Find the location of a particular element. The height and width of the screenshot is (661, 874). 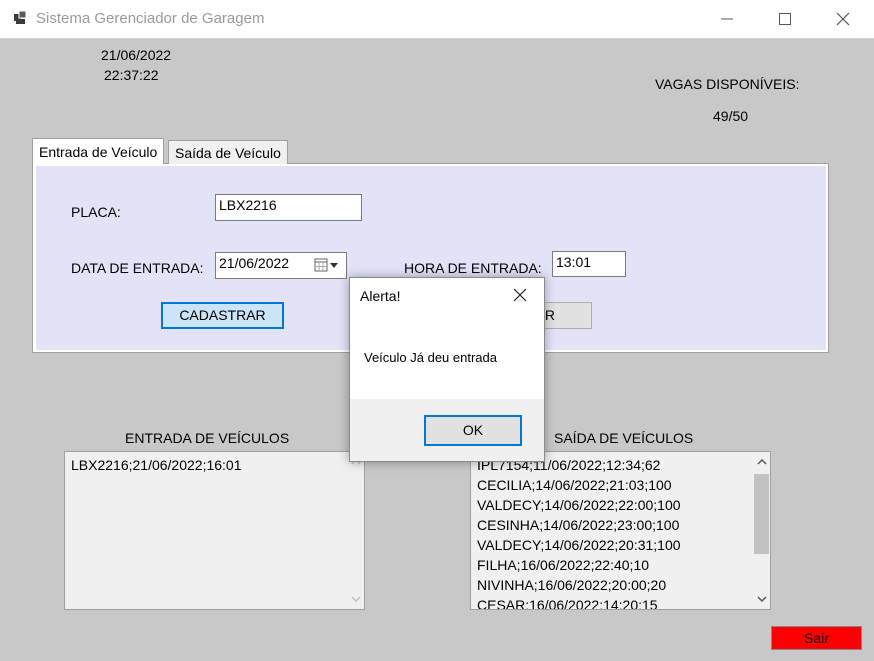

sair-button: Sair is located at coordinates (816, 638).